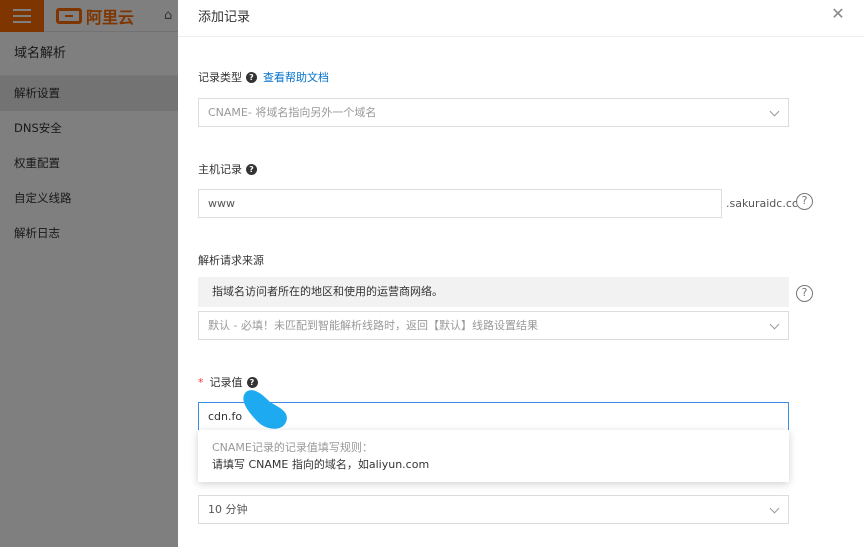 The image size is (864, 547). I want to click on record-type-label: 记录类型 ? 查看帮助文档, so click(263, 77).